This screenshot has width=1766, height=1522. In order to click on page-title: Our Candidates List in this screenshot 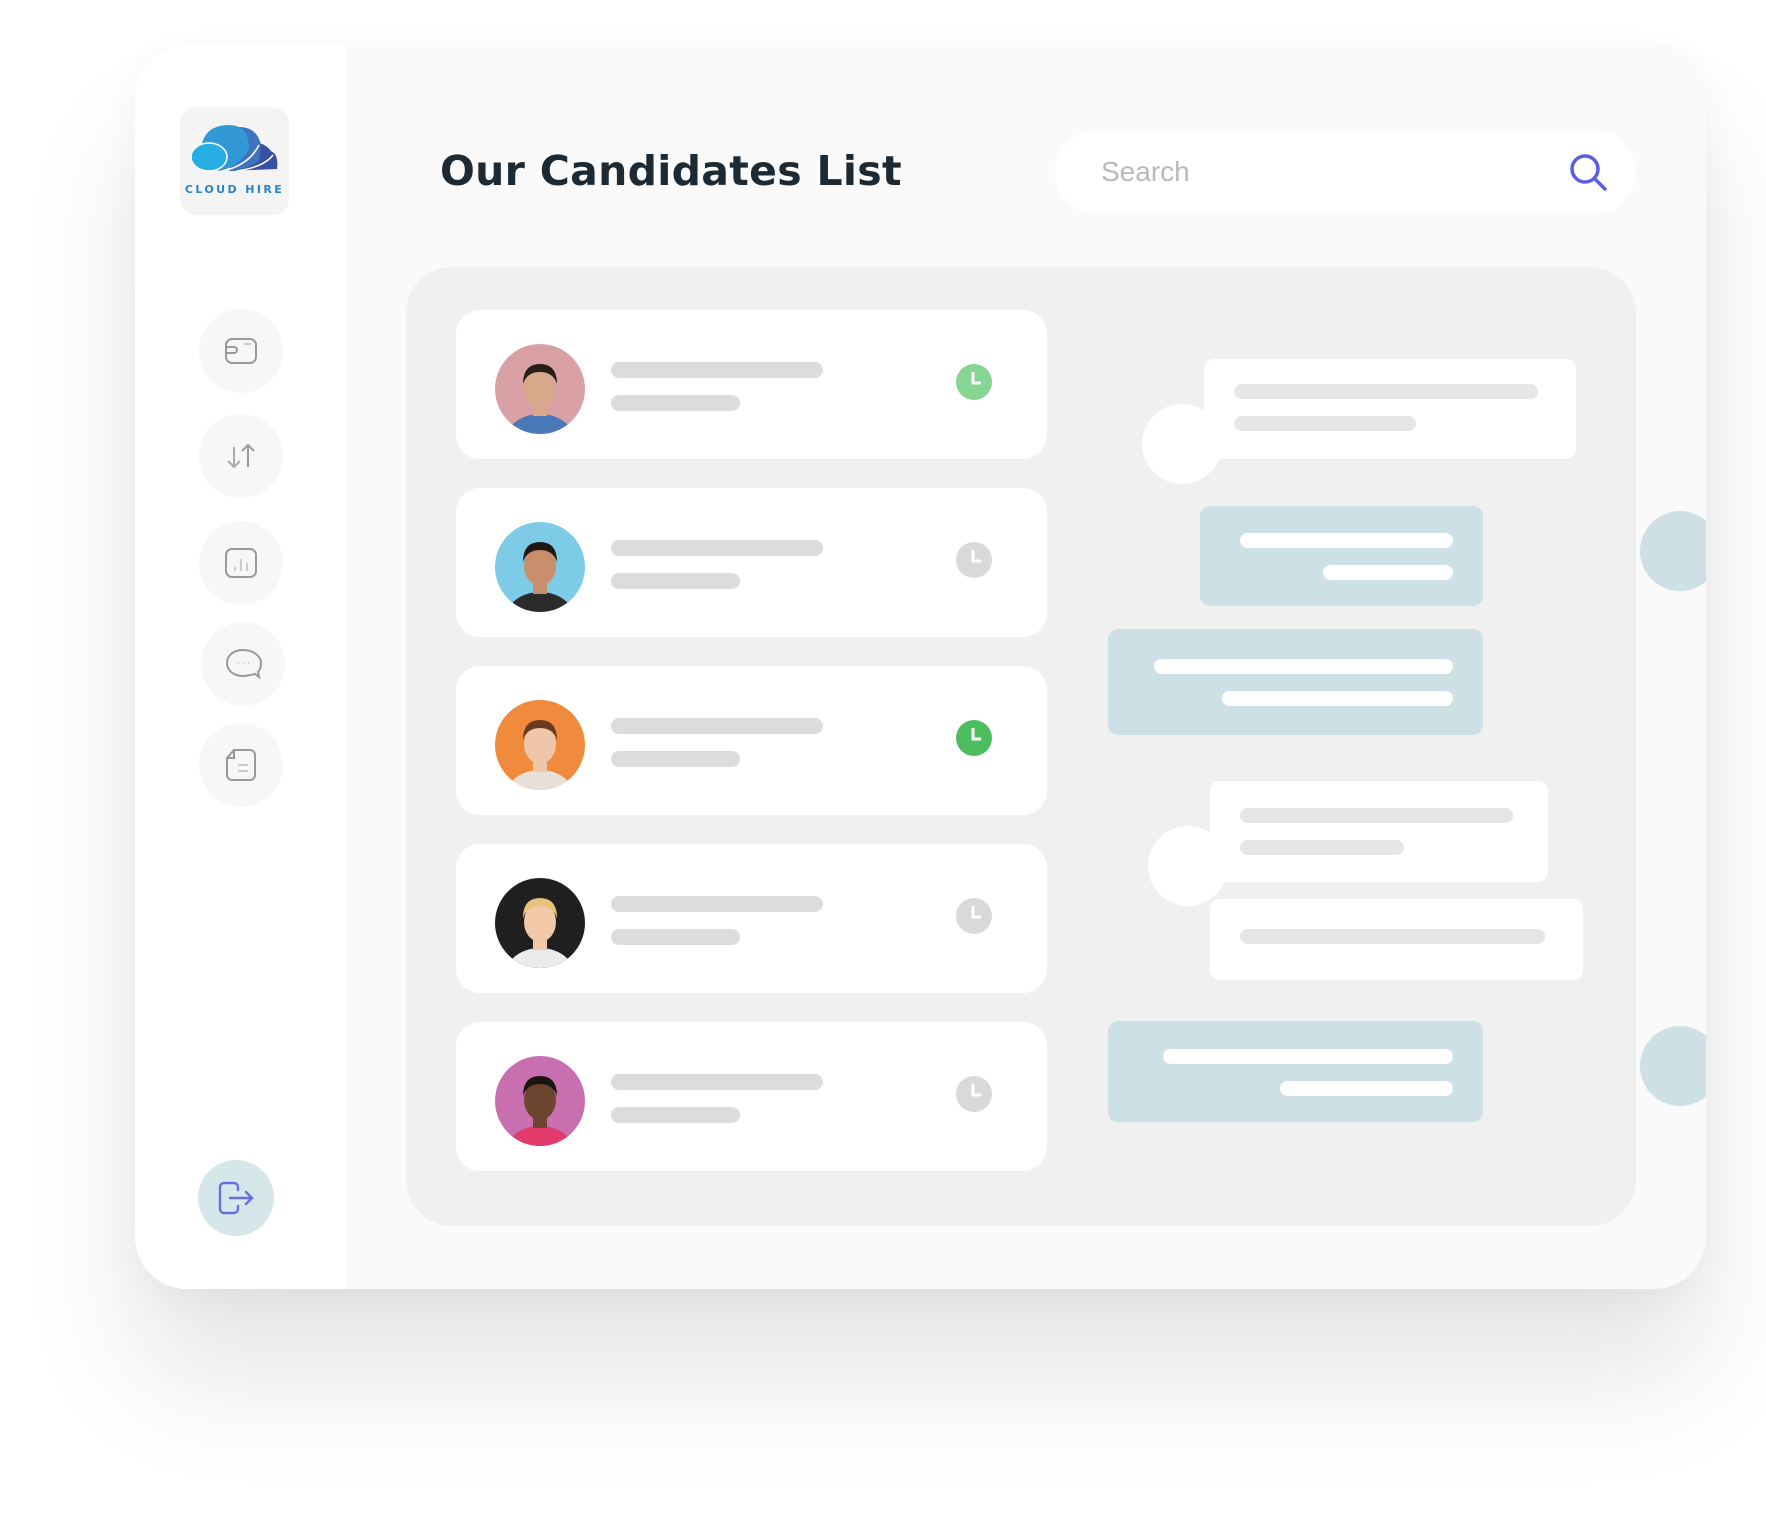, I will do `click(671, 171)`.